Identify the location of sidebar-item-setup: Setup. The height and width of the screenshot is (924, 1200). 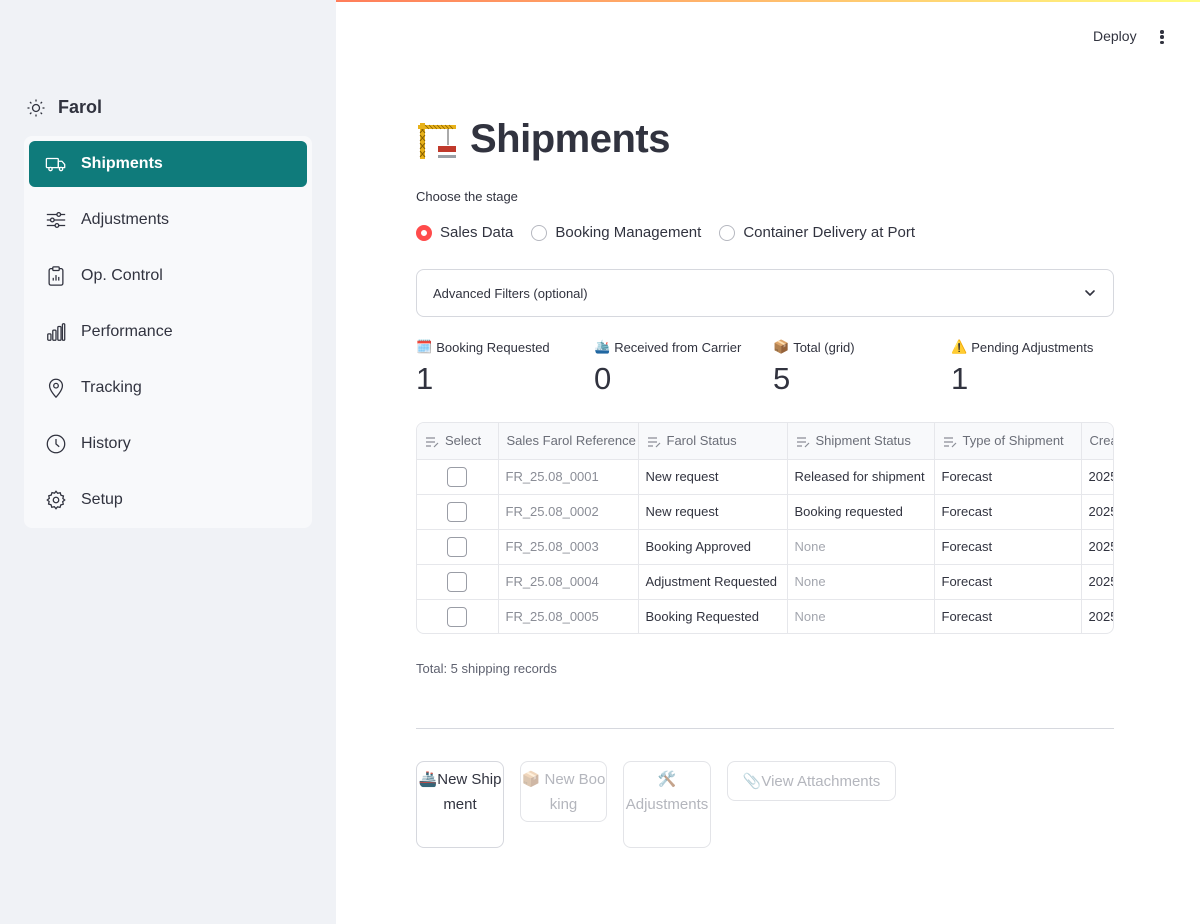
(168, 500).